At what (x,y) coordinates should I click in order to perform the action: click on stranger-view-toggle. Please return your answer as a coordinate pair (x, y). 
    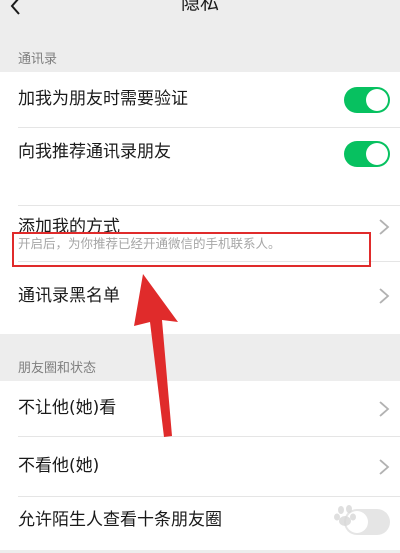
    Looking at the image, I should click on (367, 522).